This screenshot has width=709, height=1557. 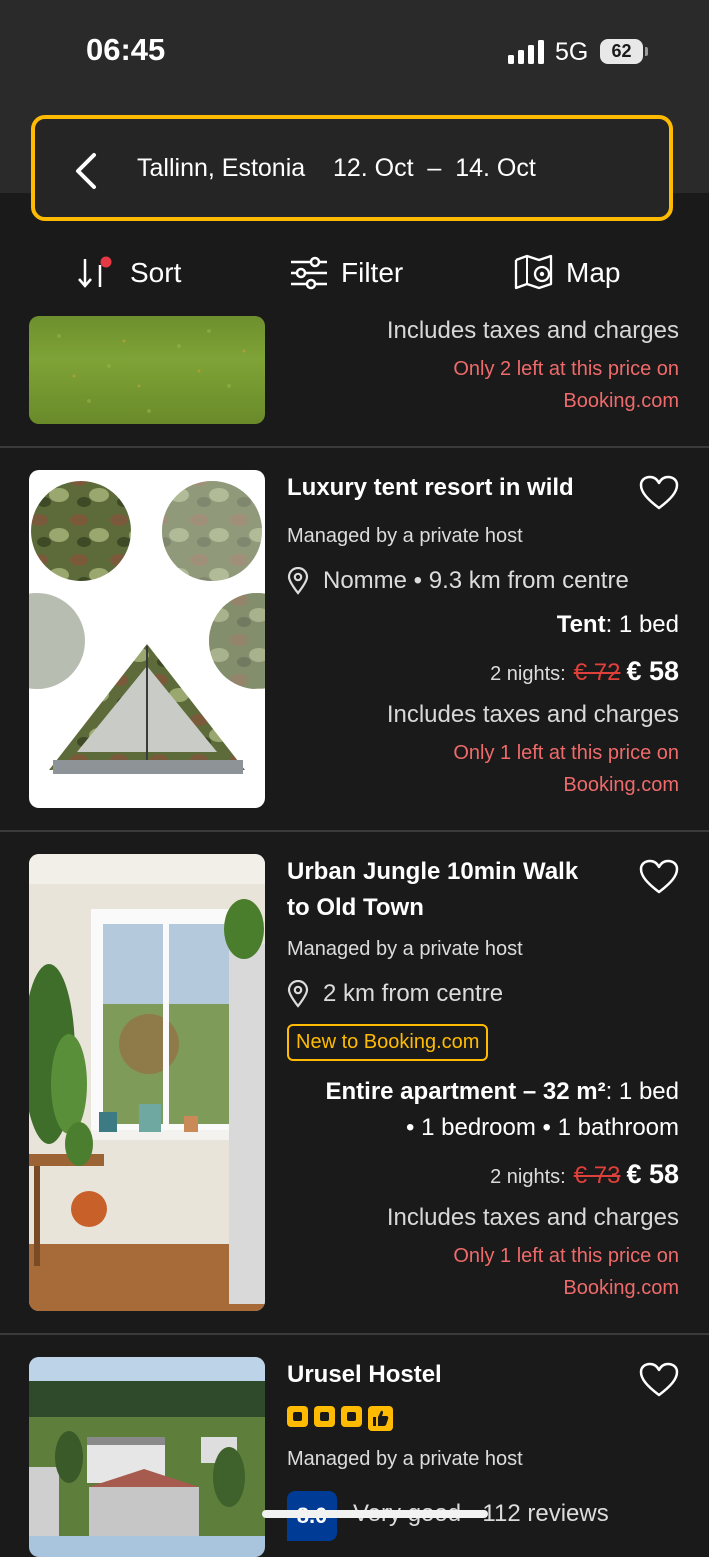 What do you see at coordinates (457, 488) in the screenshot?
I see `listing-title: Luxury tent resort in wild` at bounding box center [457, 488].